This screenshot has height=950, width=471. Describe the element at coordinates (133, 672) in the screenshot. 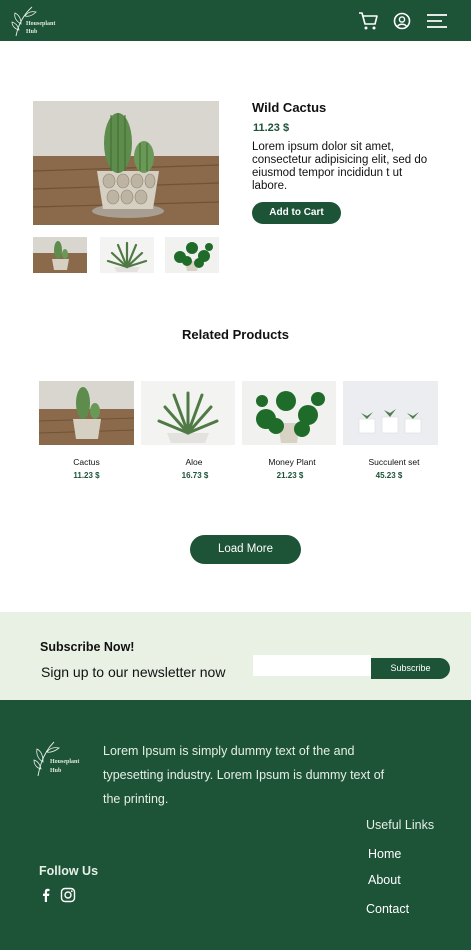

I see `subscribe-text: Sign up to our newsletter now` at that location.